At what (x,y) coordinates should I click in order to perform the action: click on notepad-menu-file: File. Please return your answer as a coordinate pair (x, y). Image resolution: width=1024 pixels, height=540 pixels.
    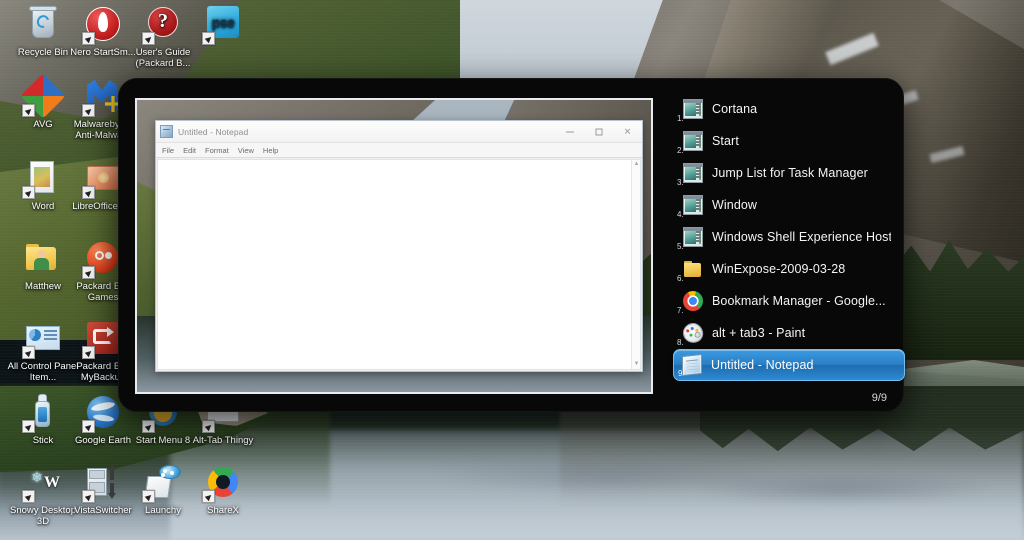
    Looking at the image, I should click on (168, 150).